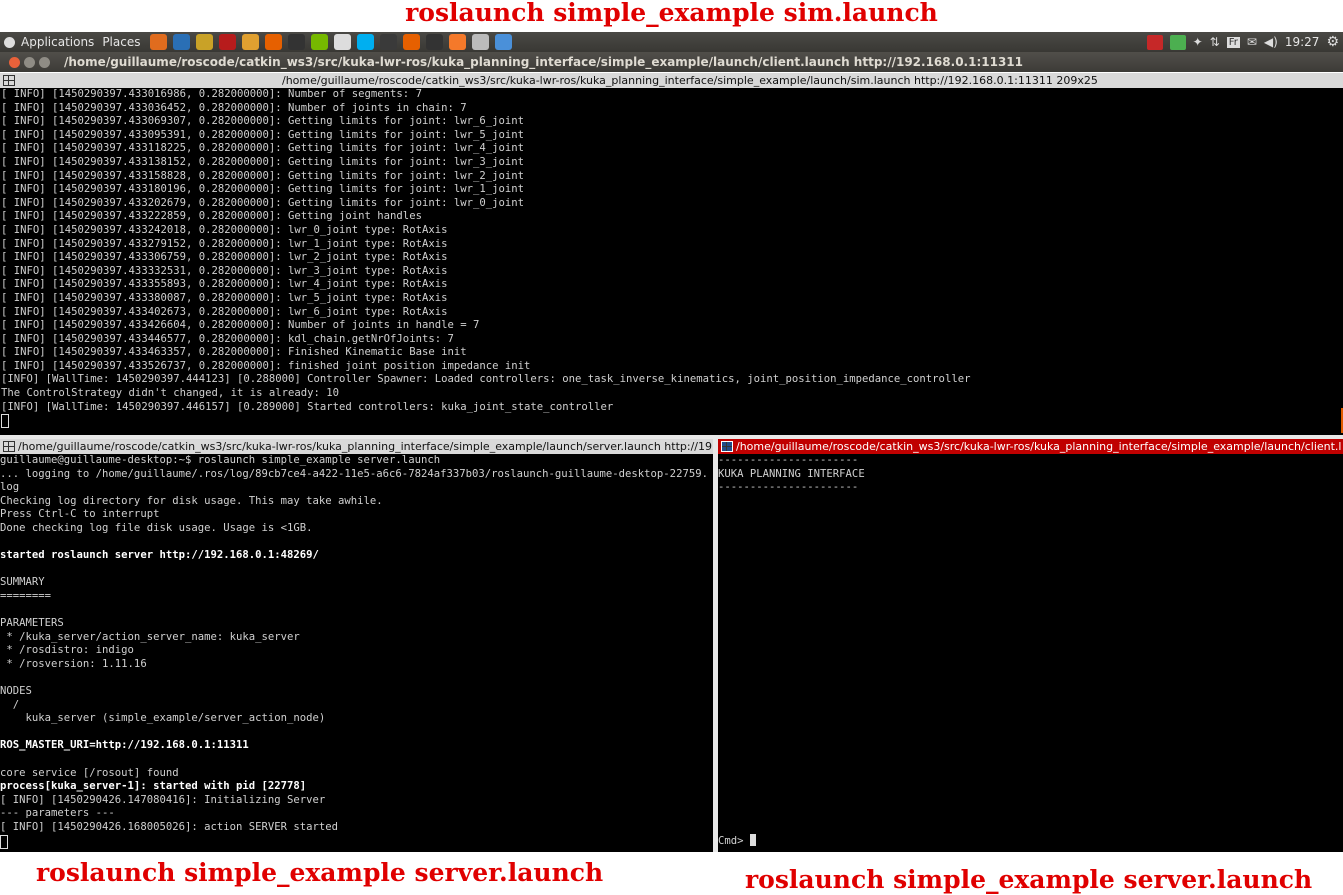  What do you see at coordinates (121, 42) in the screenshot?
I see `places-menu: Places` at bounding box center [121, 42].